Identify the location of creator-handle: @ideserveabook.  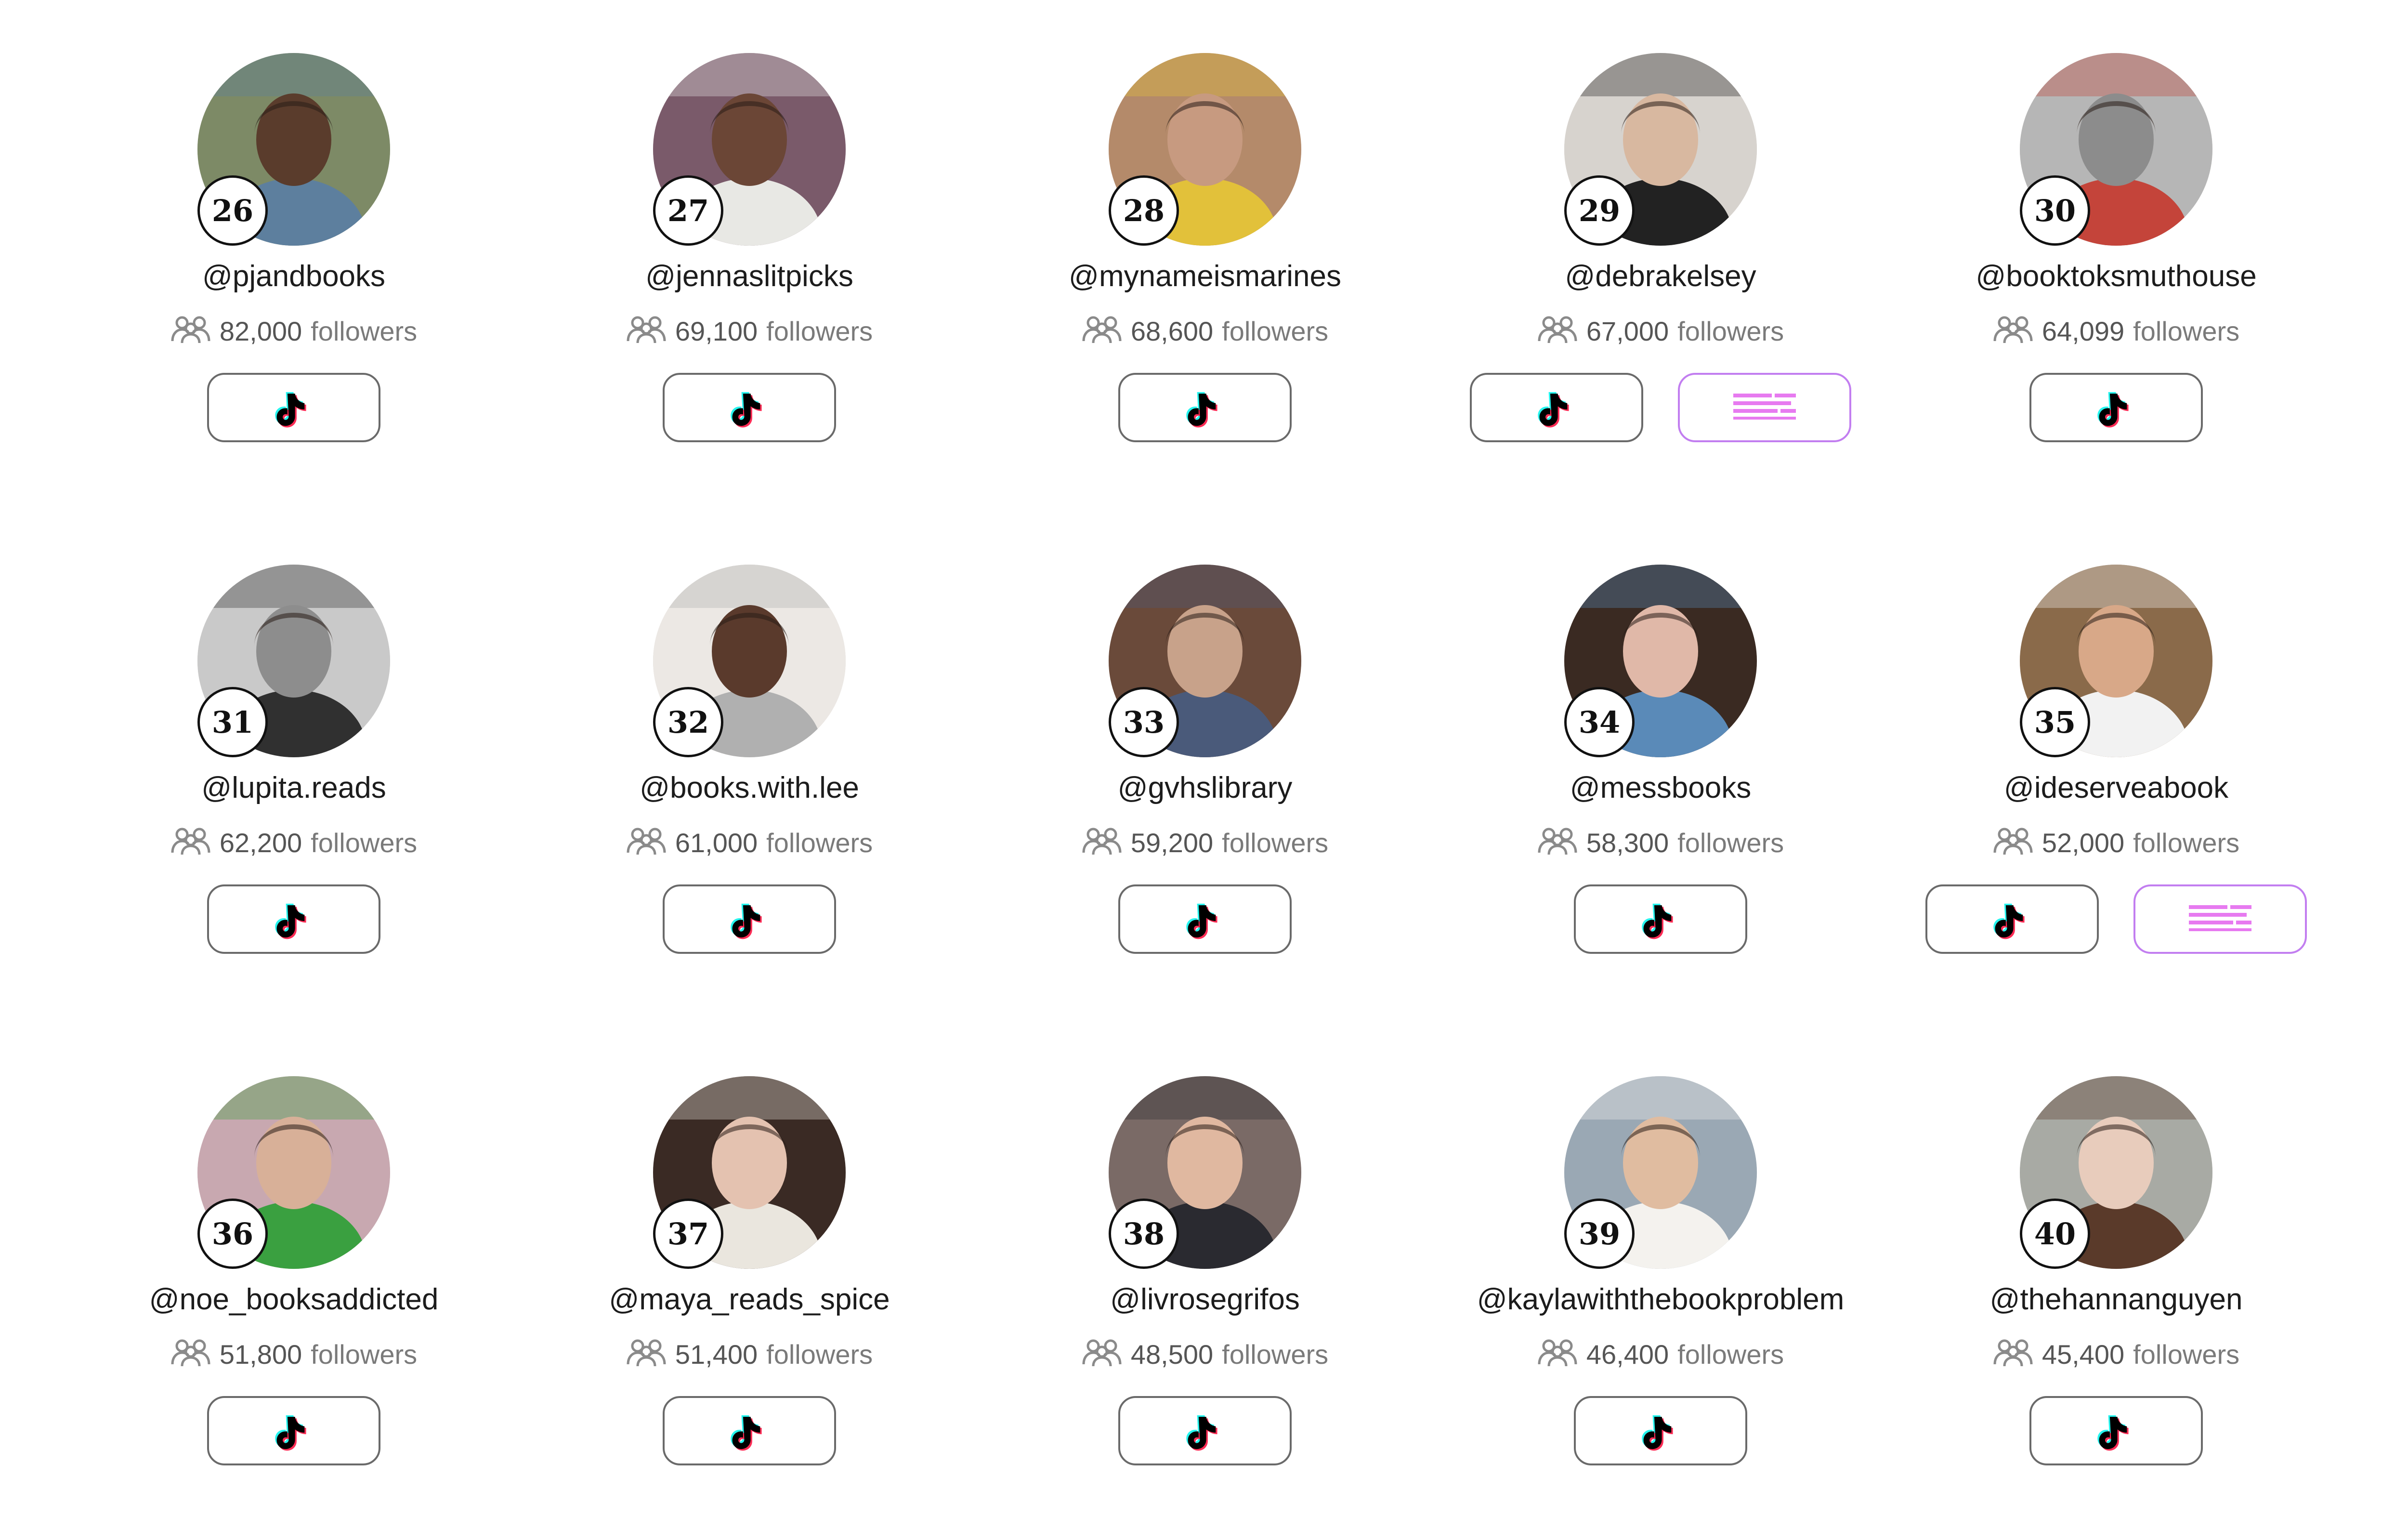
(2116, 788).